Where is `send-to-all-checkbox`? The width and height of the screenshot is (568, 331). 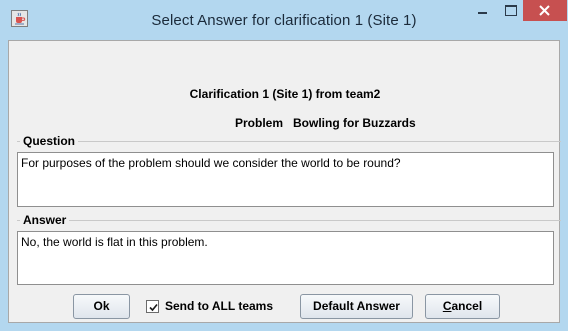
send-to-all-checkbox is located at coordinates (152, 306).